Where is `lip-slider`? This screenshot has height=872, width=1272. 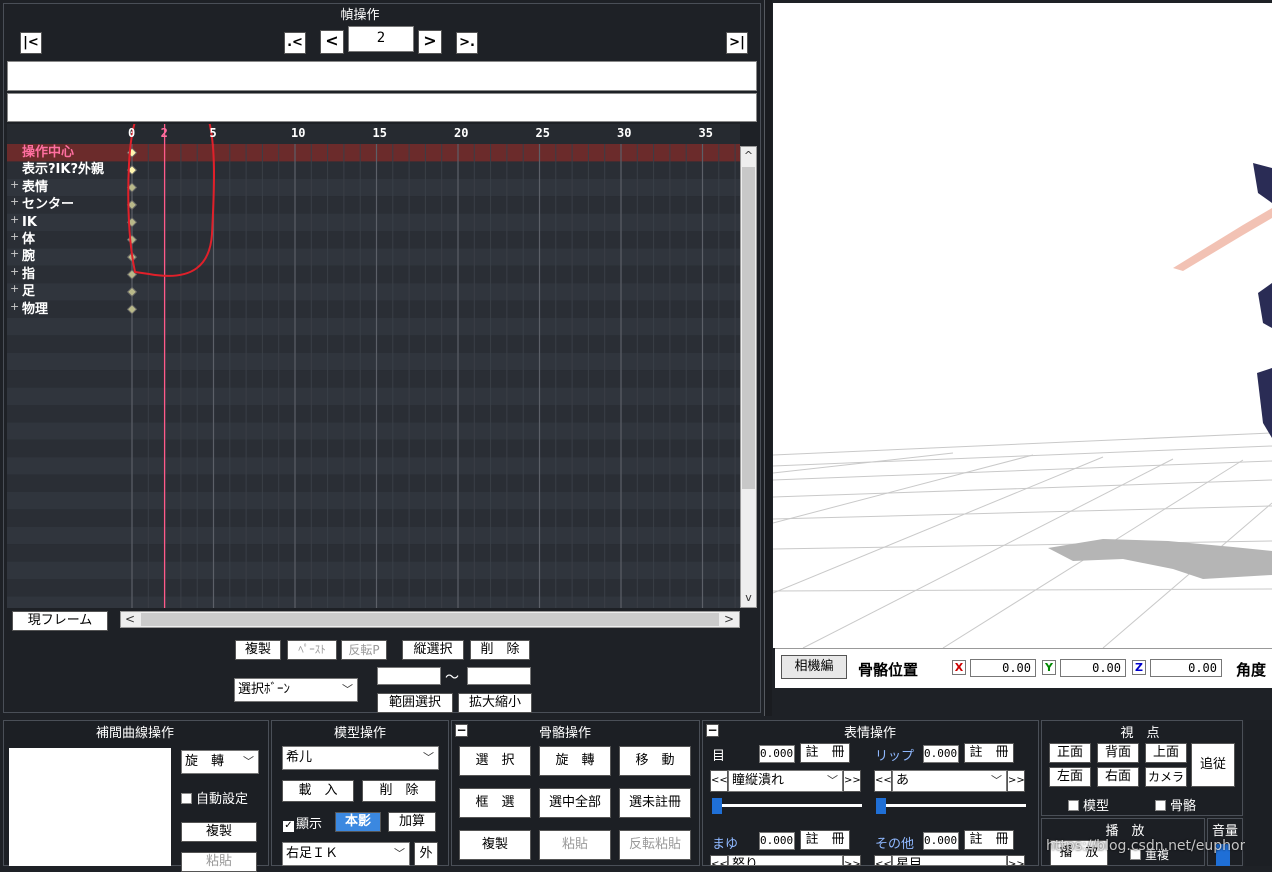
lip-slider is located at coordinates (951, 807).